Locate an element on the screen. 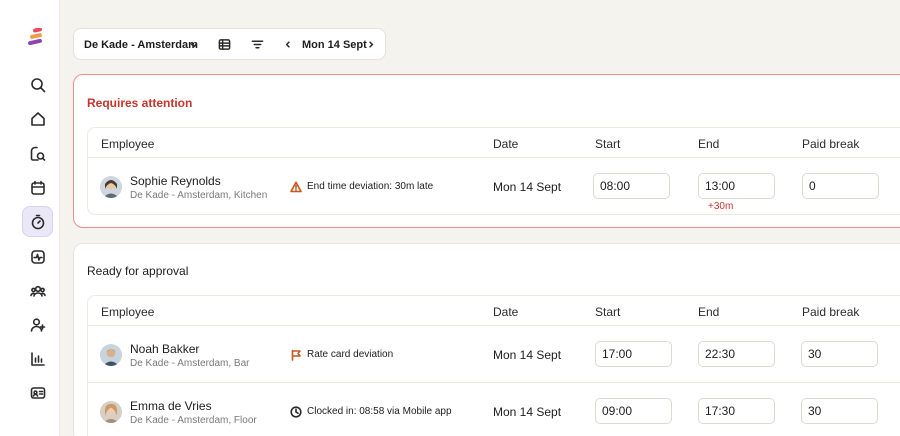 This screenshot has height=436, width=900. filter-button is located at coordinates (257, 44).